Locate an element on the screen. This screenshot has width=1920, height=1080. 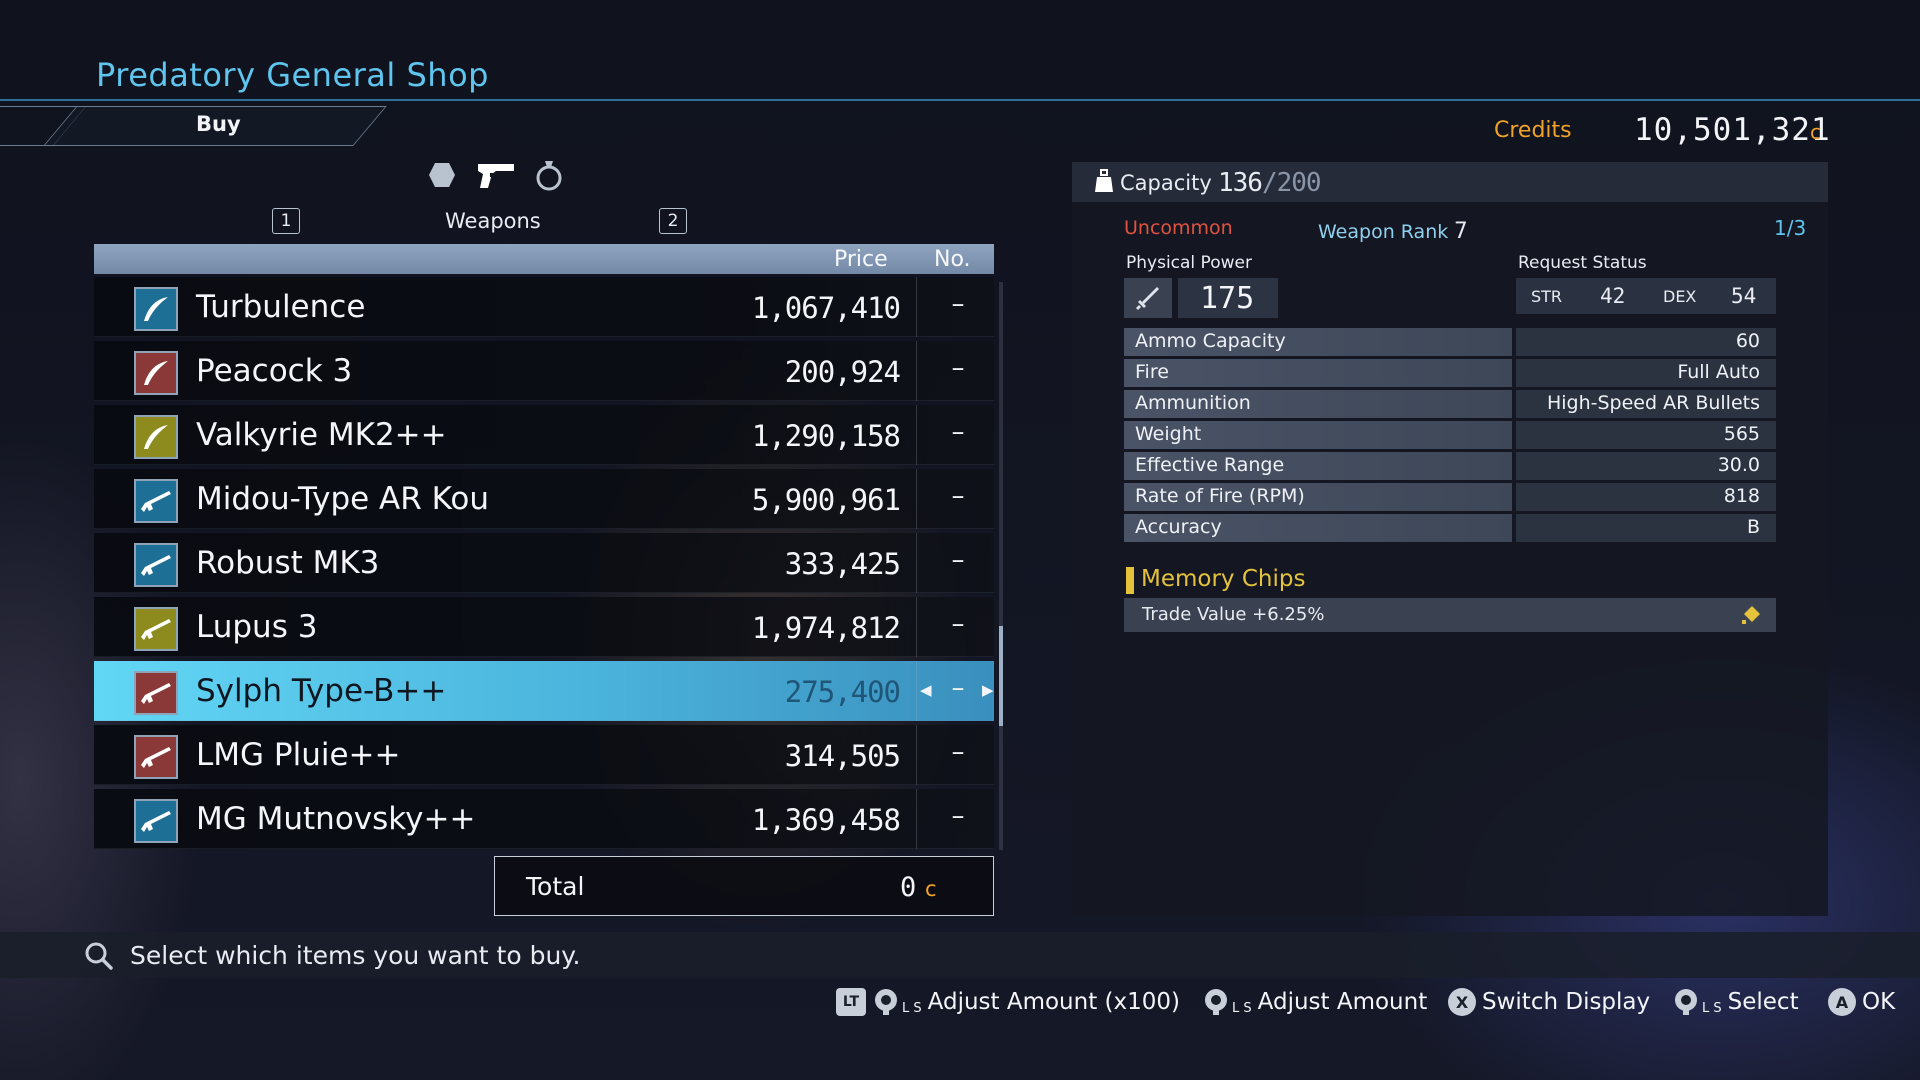
control-adjust-100: LT L S Adjust Amount (x100) is located at coordinates (1008, 1002).